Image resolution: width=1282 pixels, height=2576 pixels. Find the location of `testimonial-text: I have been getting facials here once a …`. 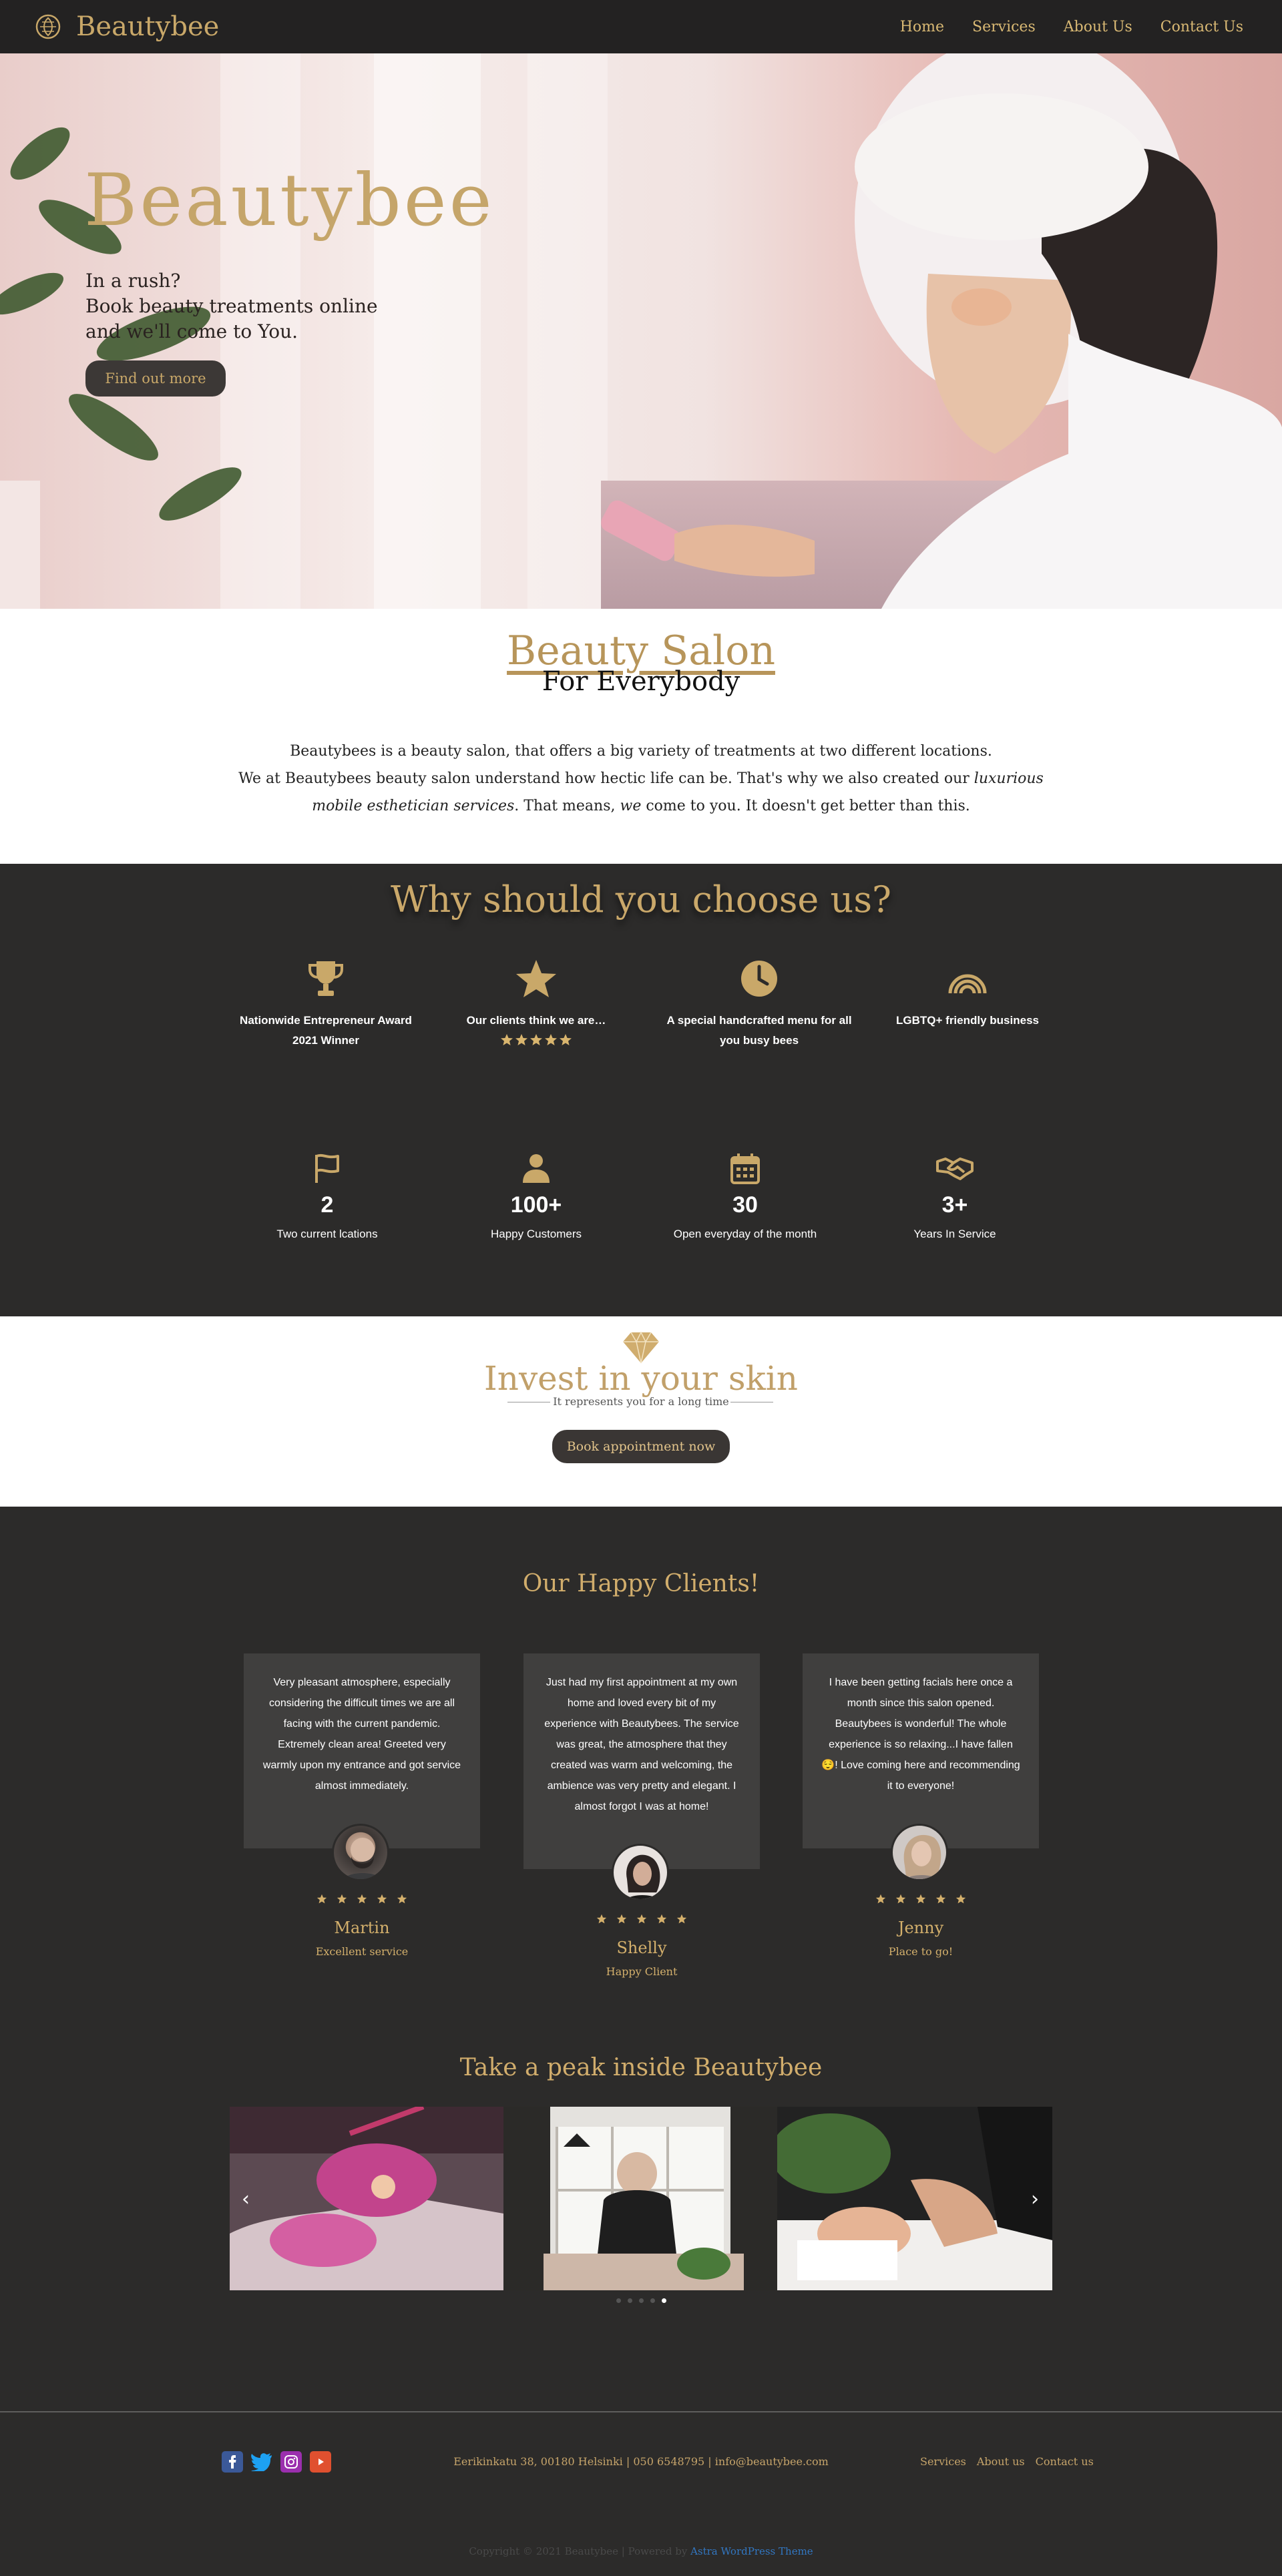

testimonial-text: I have been getting facials here once a … is located at coordinates (921, 1734).